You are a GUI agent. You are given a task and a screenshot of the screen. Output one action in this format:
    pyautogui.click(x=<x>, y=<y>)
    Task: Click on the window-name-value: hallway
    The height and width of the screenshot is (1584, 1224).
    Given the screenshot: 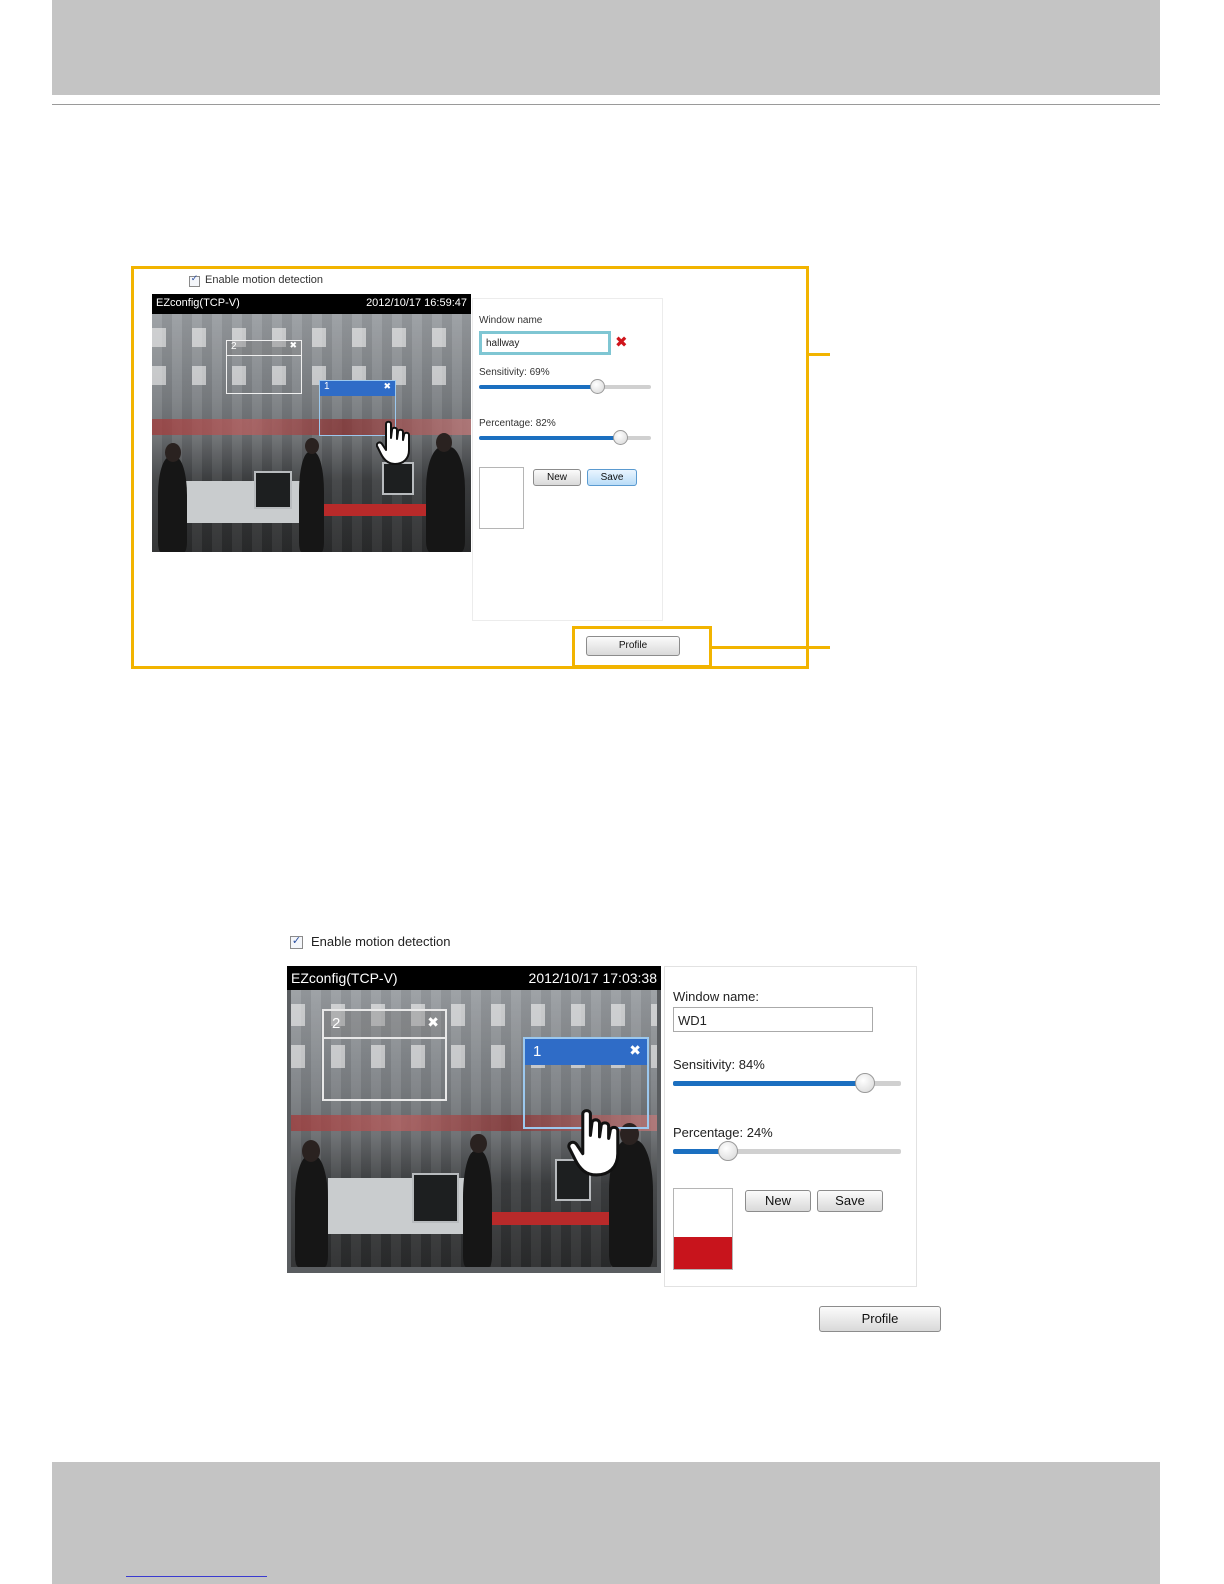 What is the action you would take?
    pyautogui.click(x=503, y=343)
    